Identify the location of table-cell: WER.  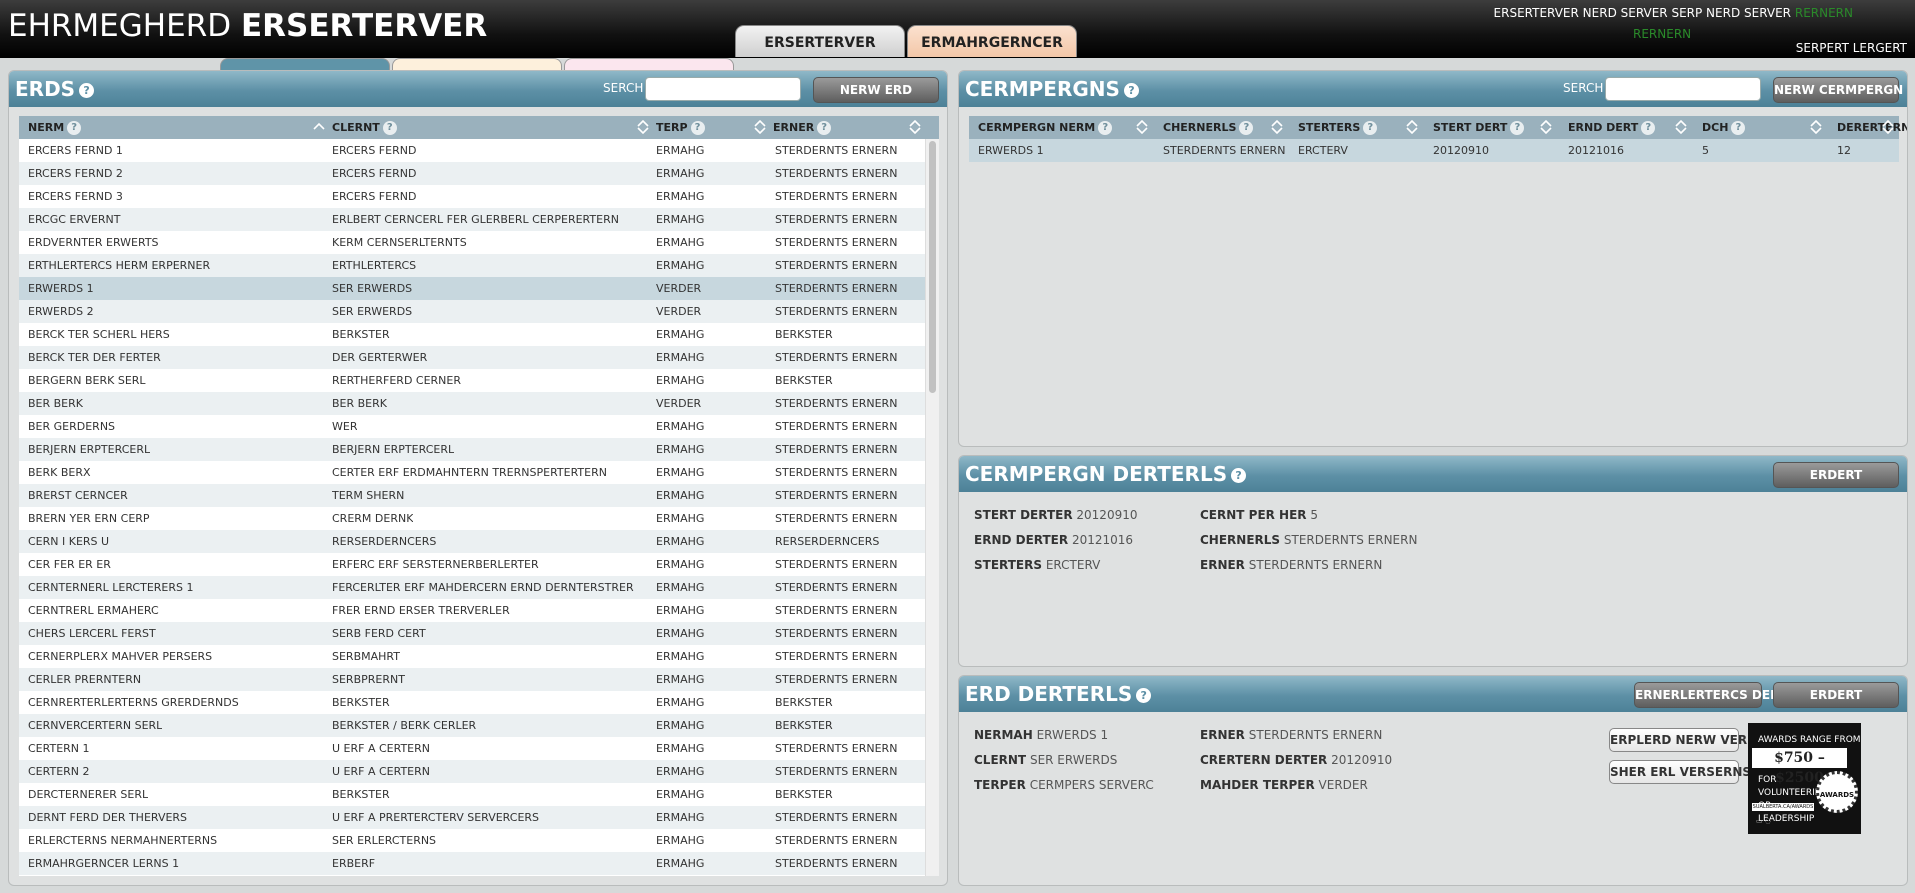
(345, 426).